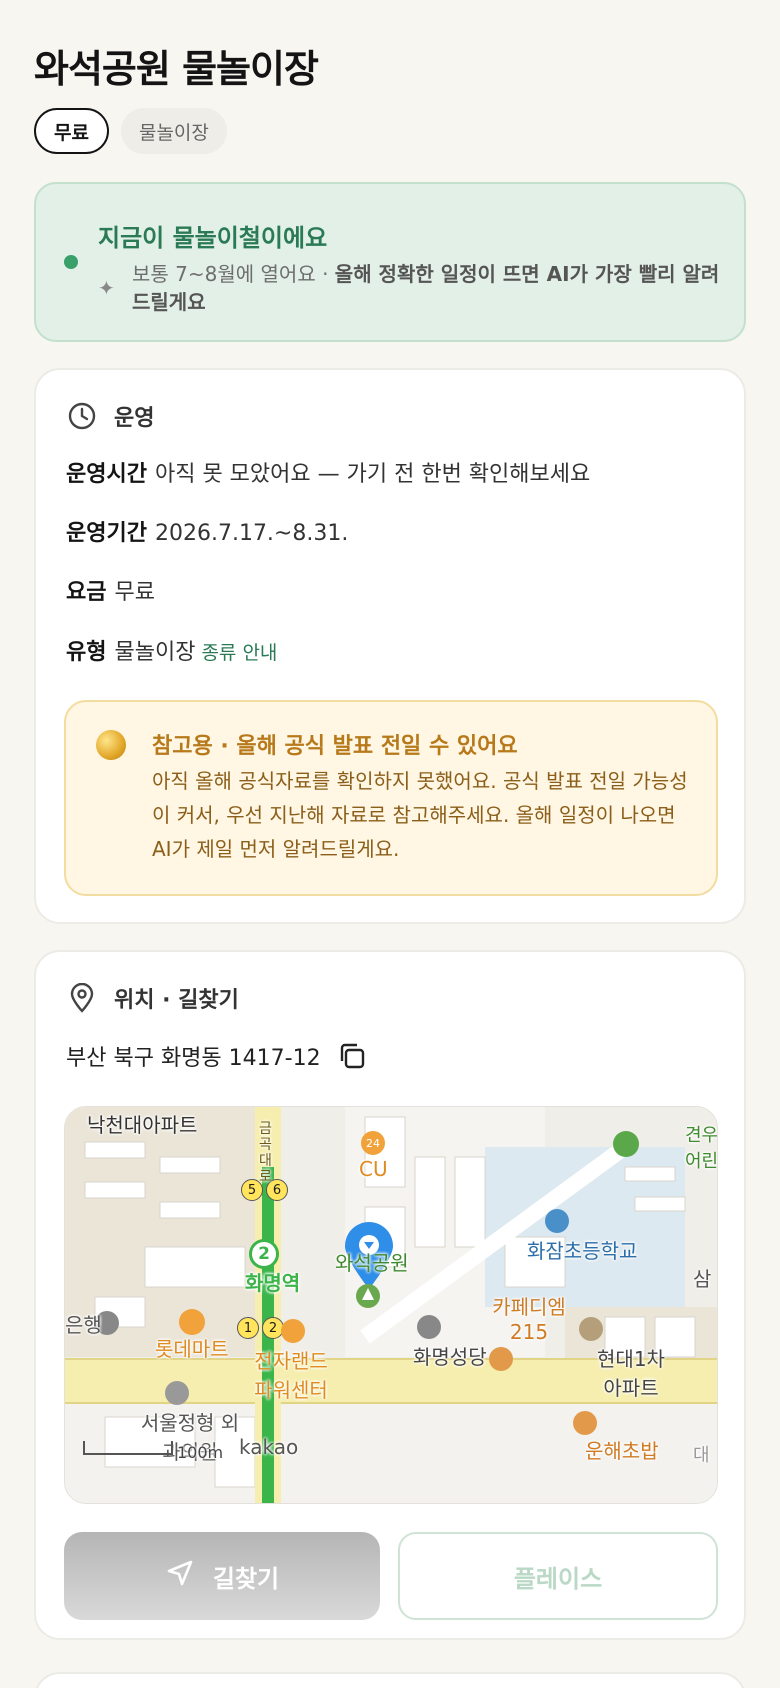 The height and width of the screenshot is (1688, 780). What do you see at coordinates (701, 1455) in the screenshot?
I see `map-label-edge3: 대` at bounding box center [701, 1455].